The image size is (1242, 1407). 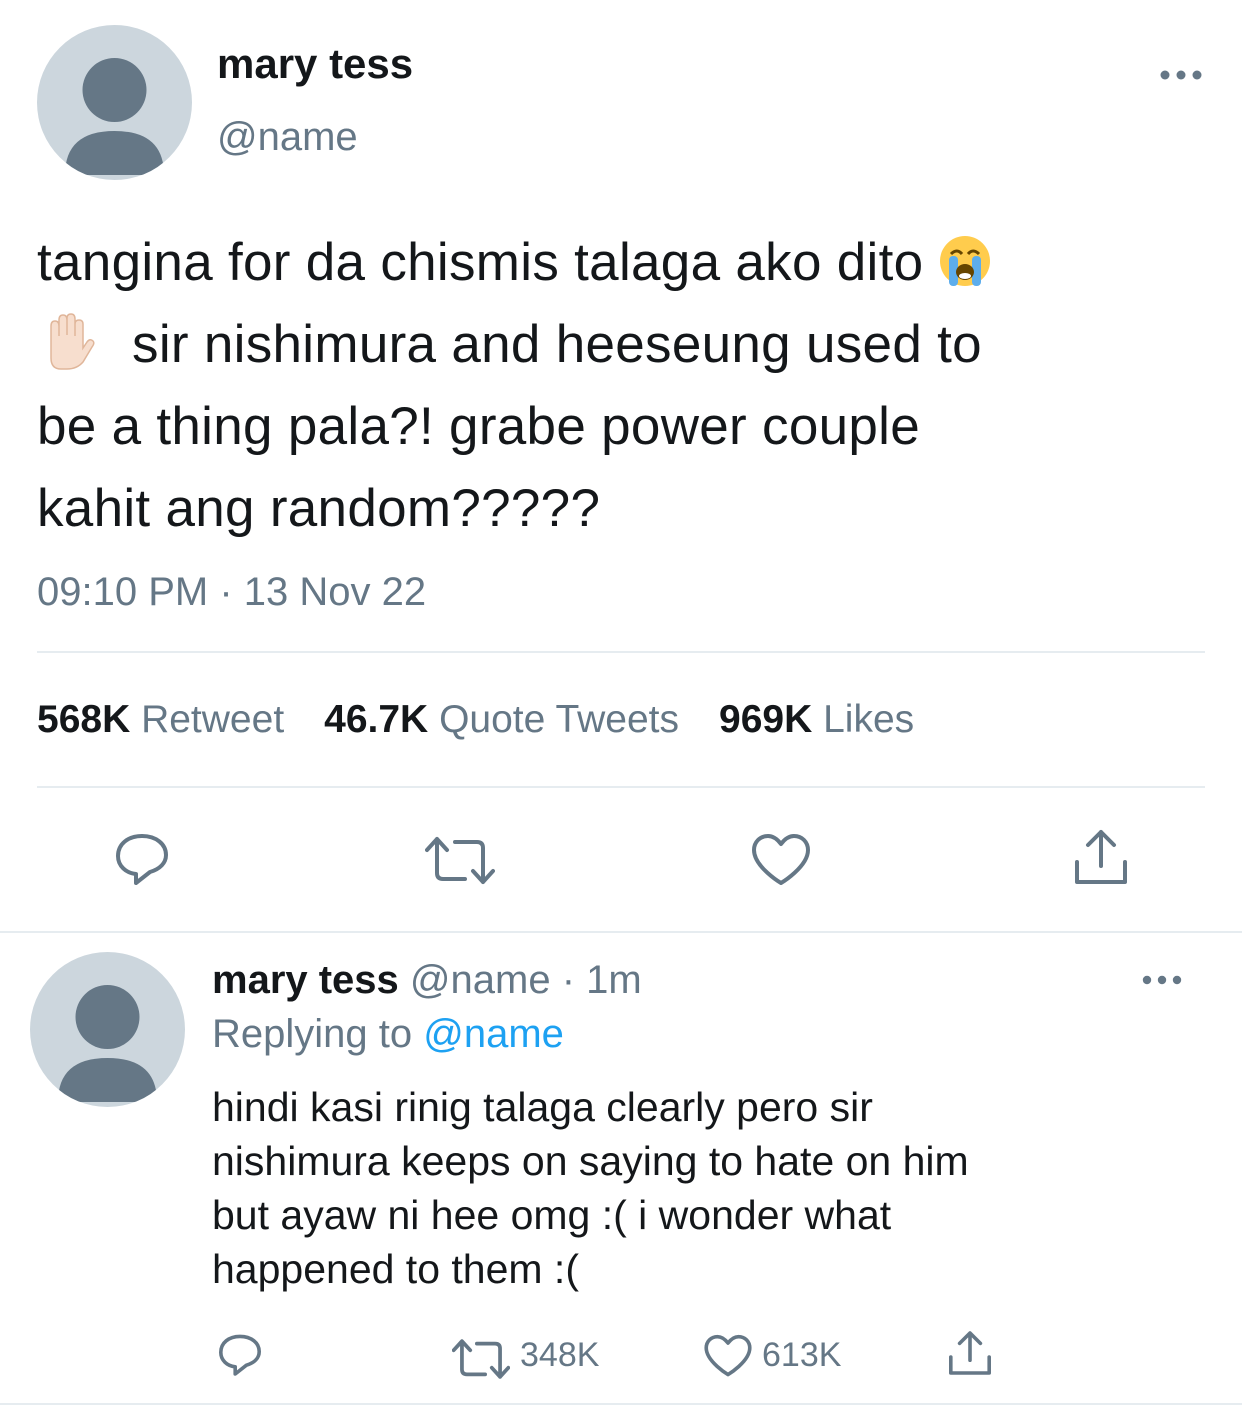 I want to click on reply-share-button, so click(x=970, y=1355).